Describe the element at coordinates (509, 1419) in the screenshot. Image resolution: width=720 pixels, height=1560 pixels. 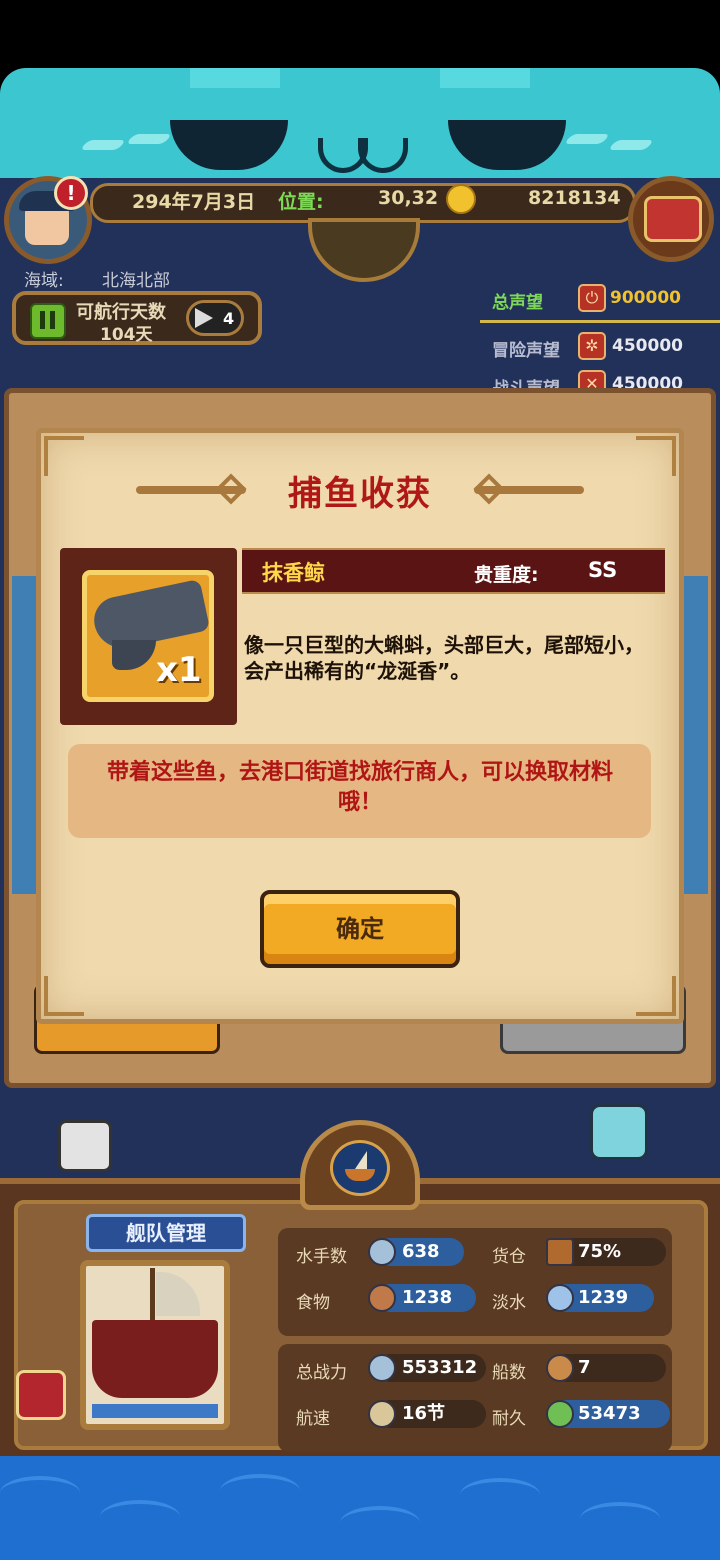
I see `durability-label: 耐久` at that location.